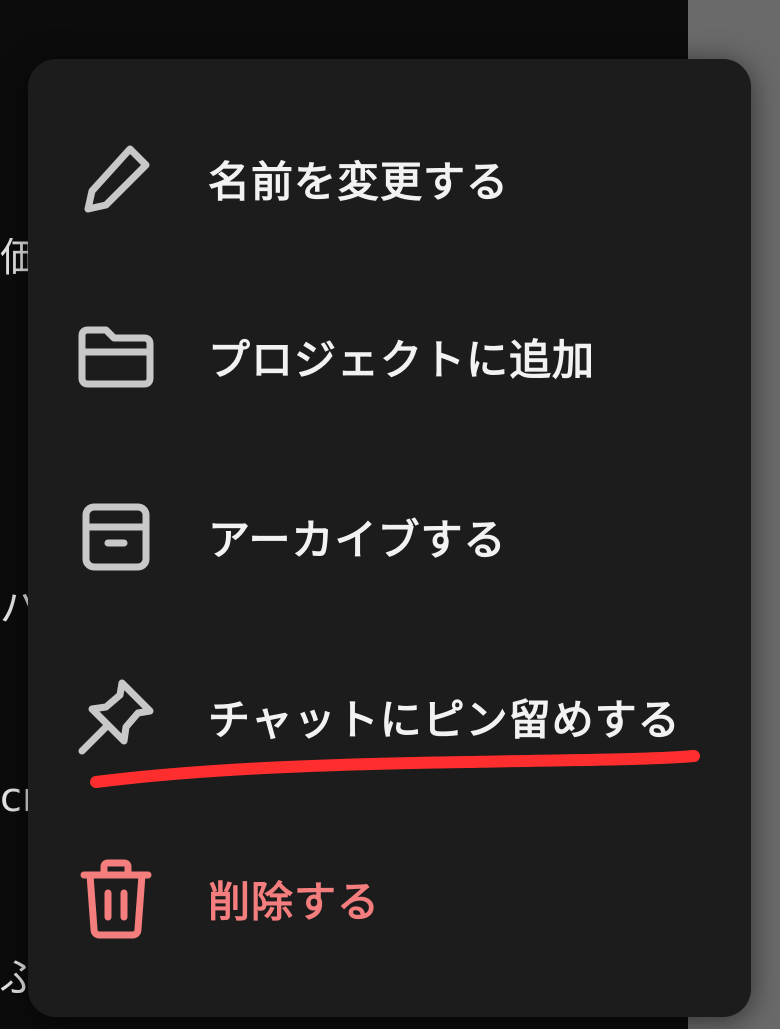 The image size is (780, 1029). I want to click on trash-icon, so click(116, 899).